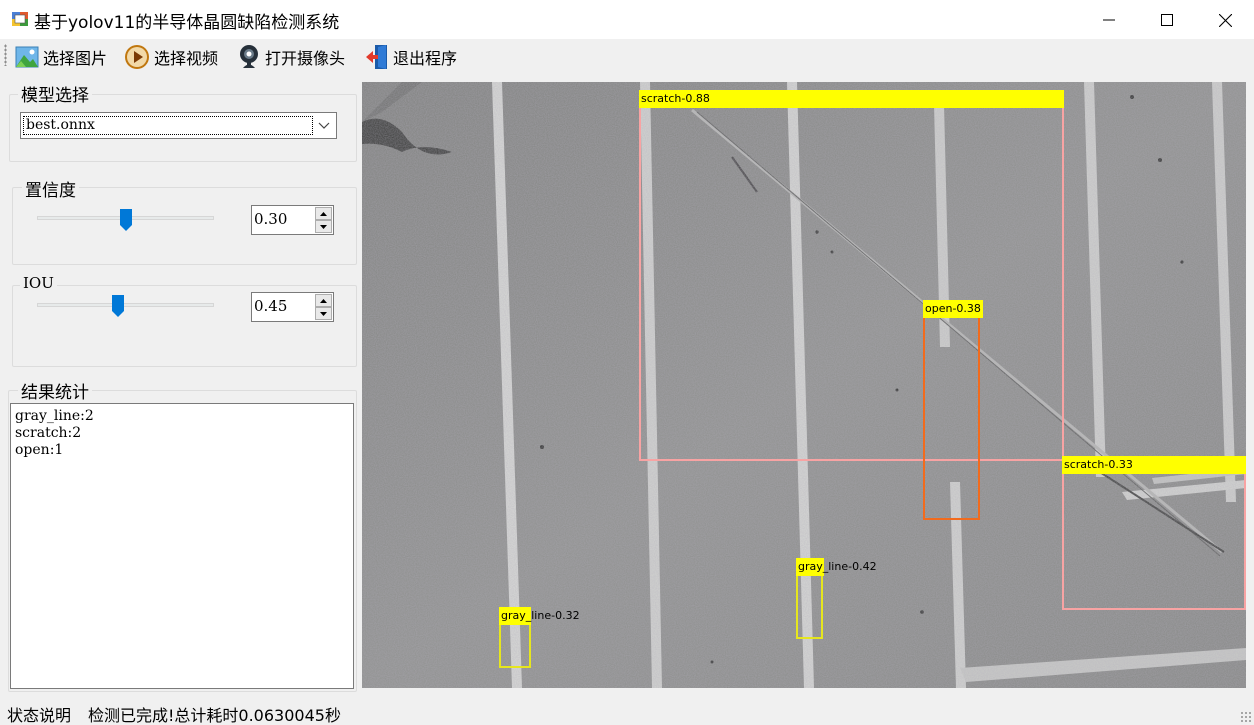  I want to click on results-group-title: 结果统计, so click(55, 390).